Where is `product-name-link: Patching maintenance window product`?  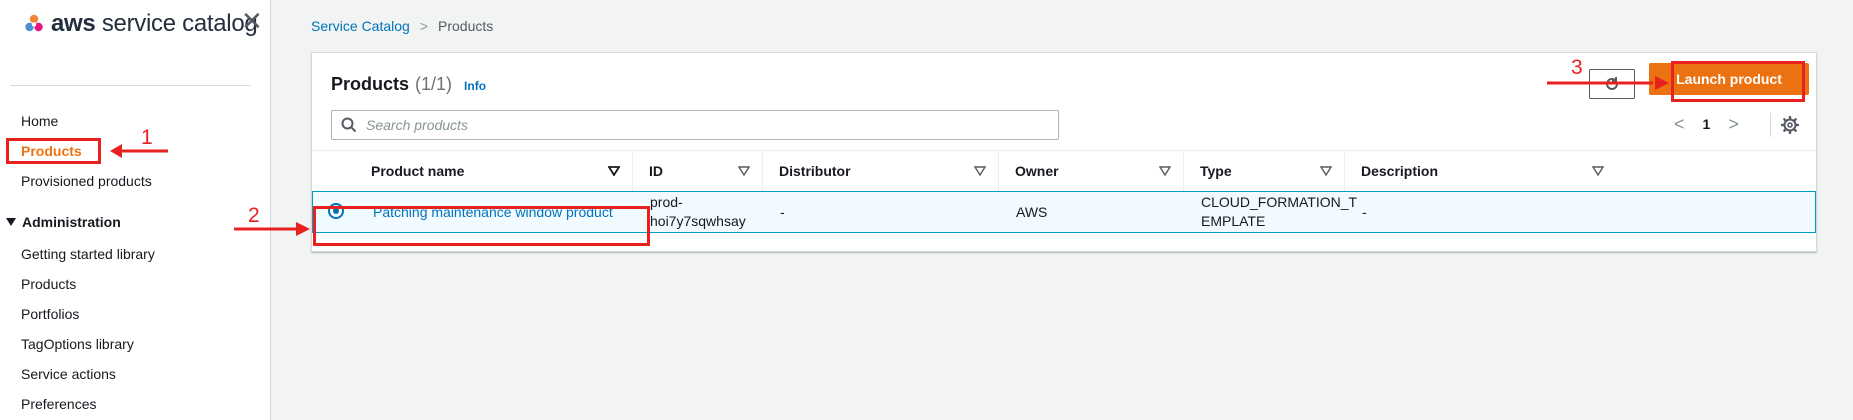 product-name-link: Patching maintenance window product is located at coordinates (493, 212).